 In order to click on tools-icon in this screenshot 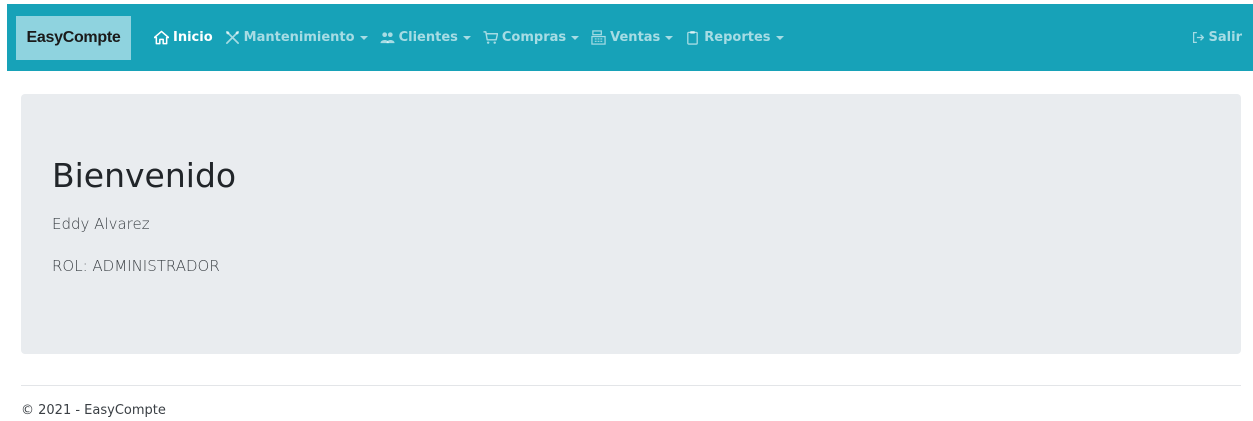, I will do `click(232, 37)`.